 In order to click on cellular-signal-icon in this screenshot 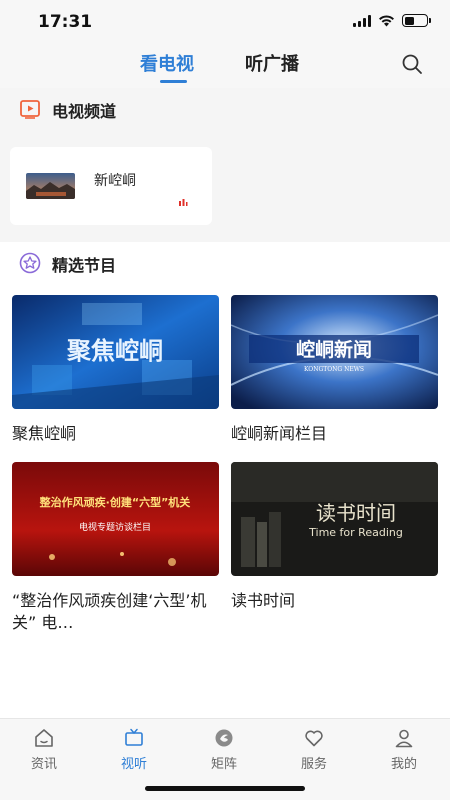, I will do `click(362, 20)`.